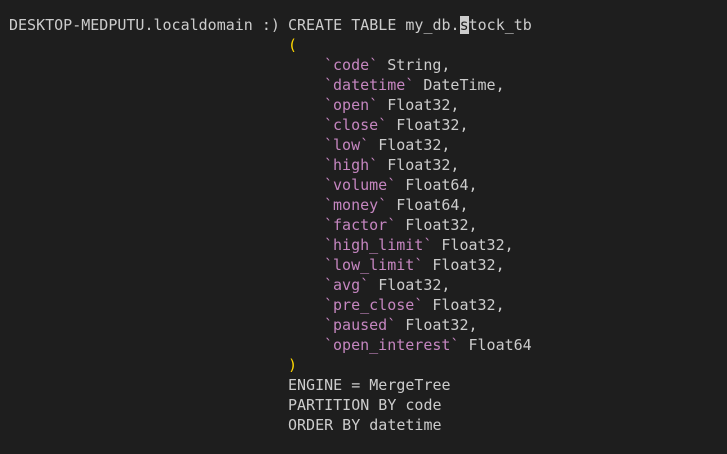  I want to click on column-type: String,, so click(419, 65).